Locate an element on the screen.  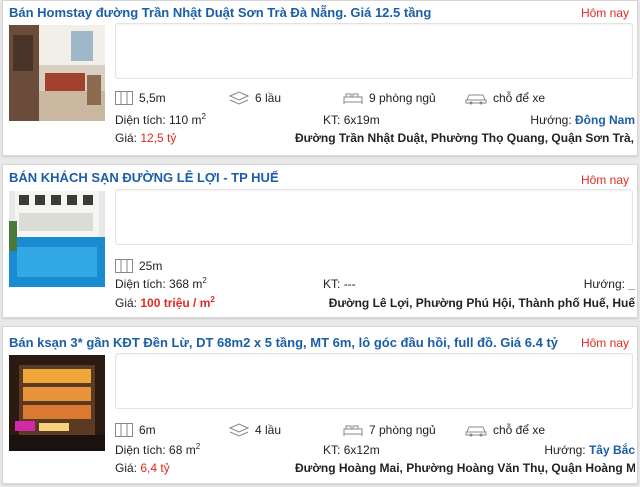
area-value: 368 m is located at coordinates (186, 284).